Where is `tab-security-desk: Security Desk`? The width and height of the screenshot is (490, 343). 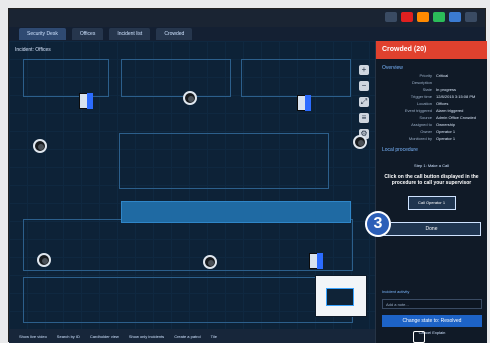 tab-security-desk: Security Desk is located at coordinates (42, 34).